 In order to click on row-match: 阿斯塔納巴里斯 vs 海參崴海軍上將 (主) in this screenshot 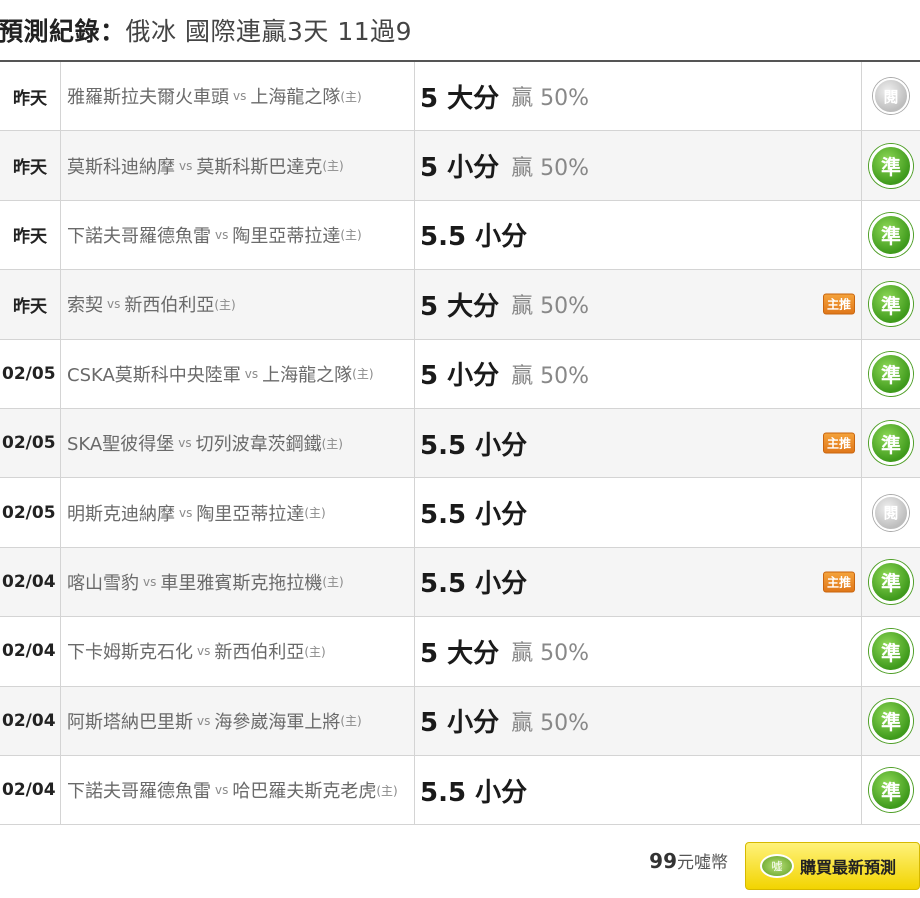, I will do `click(238, 720)`.